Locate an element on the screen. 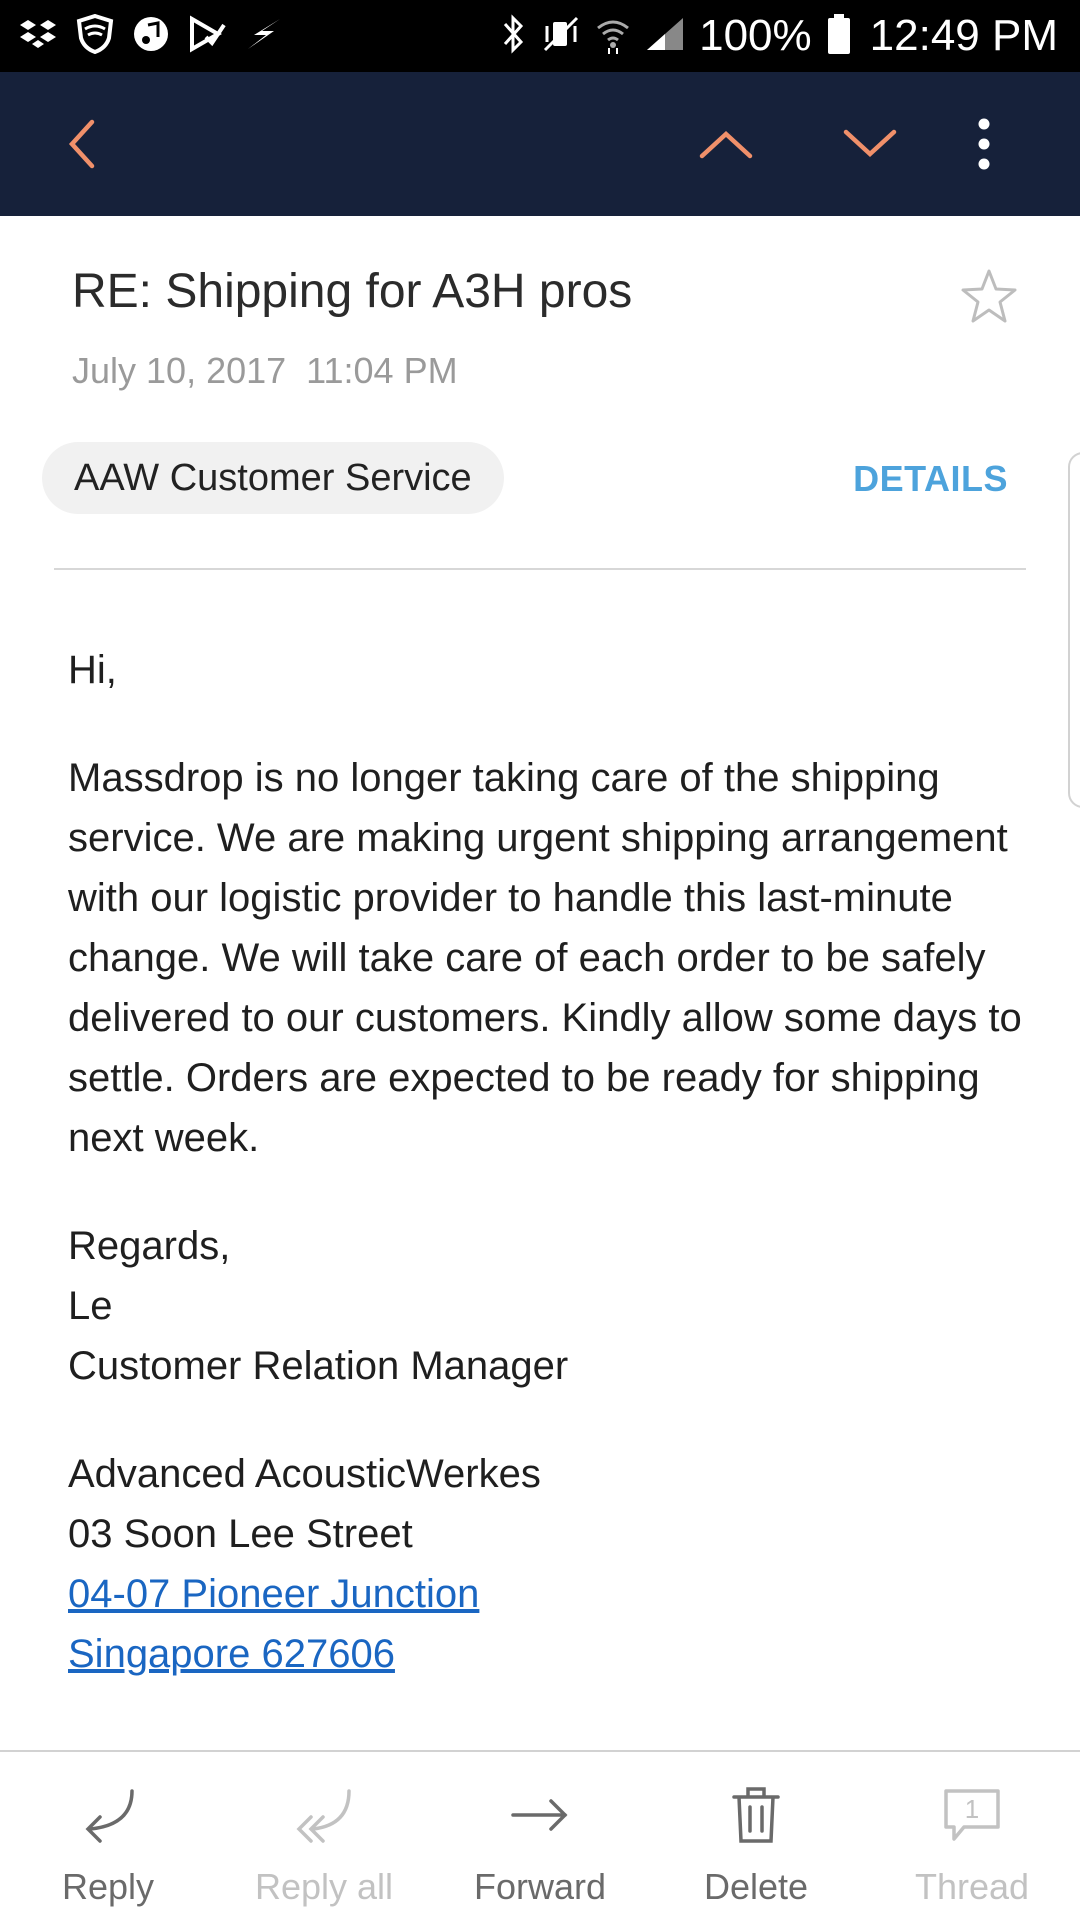  trash-icon is located at coordinates (756, 1815).